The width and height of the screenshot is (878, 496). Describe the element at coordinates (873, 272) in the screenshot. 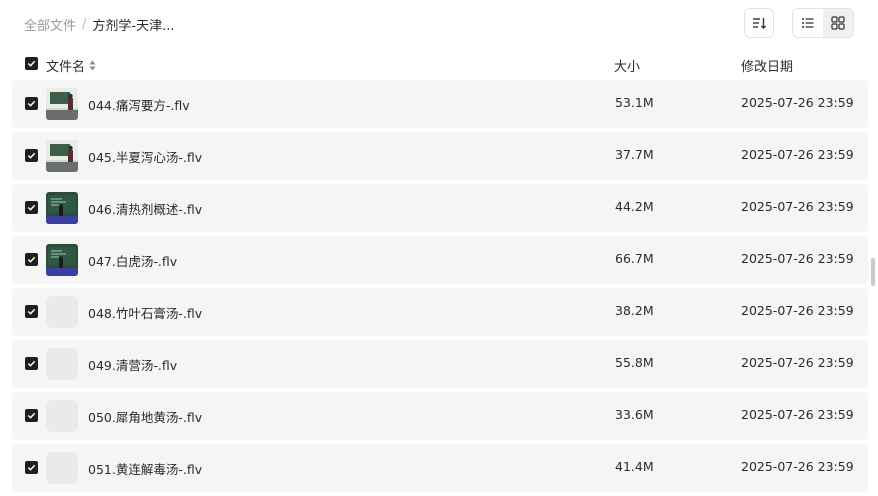

I see `scrollbar-thumb` at that location.